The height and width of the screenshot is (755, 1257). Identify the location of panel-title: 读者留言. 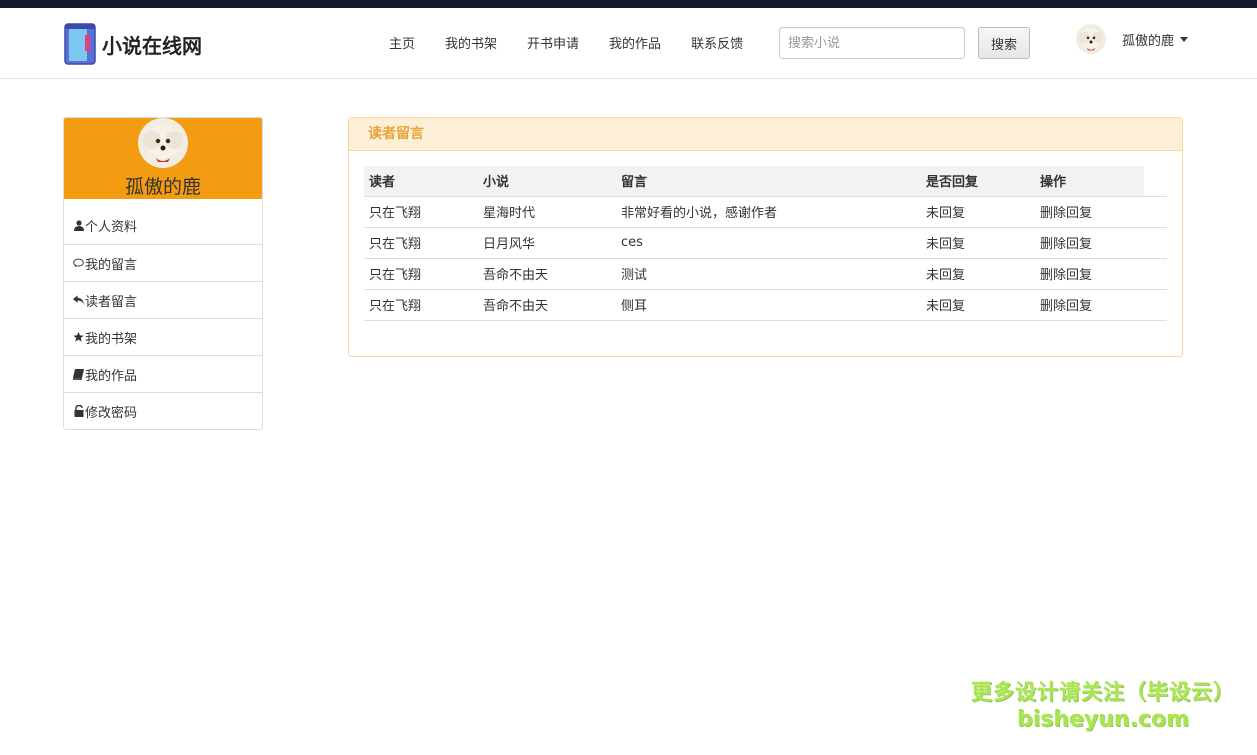
(765, 134).